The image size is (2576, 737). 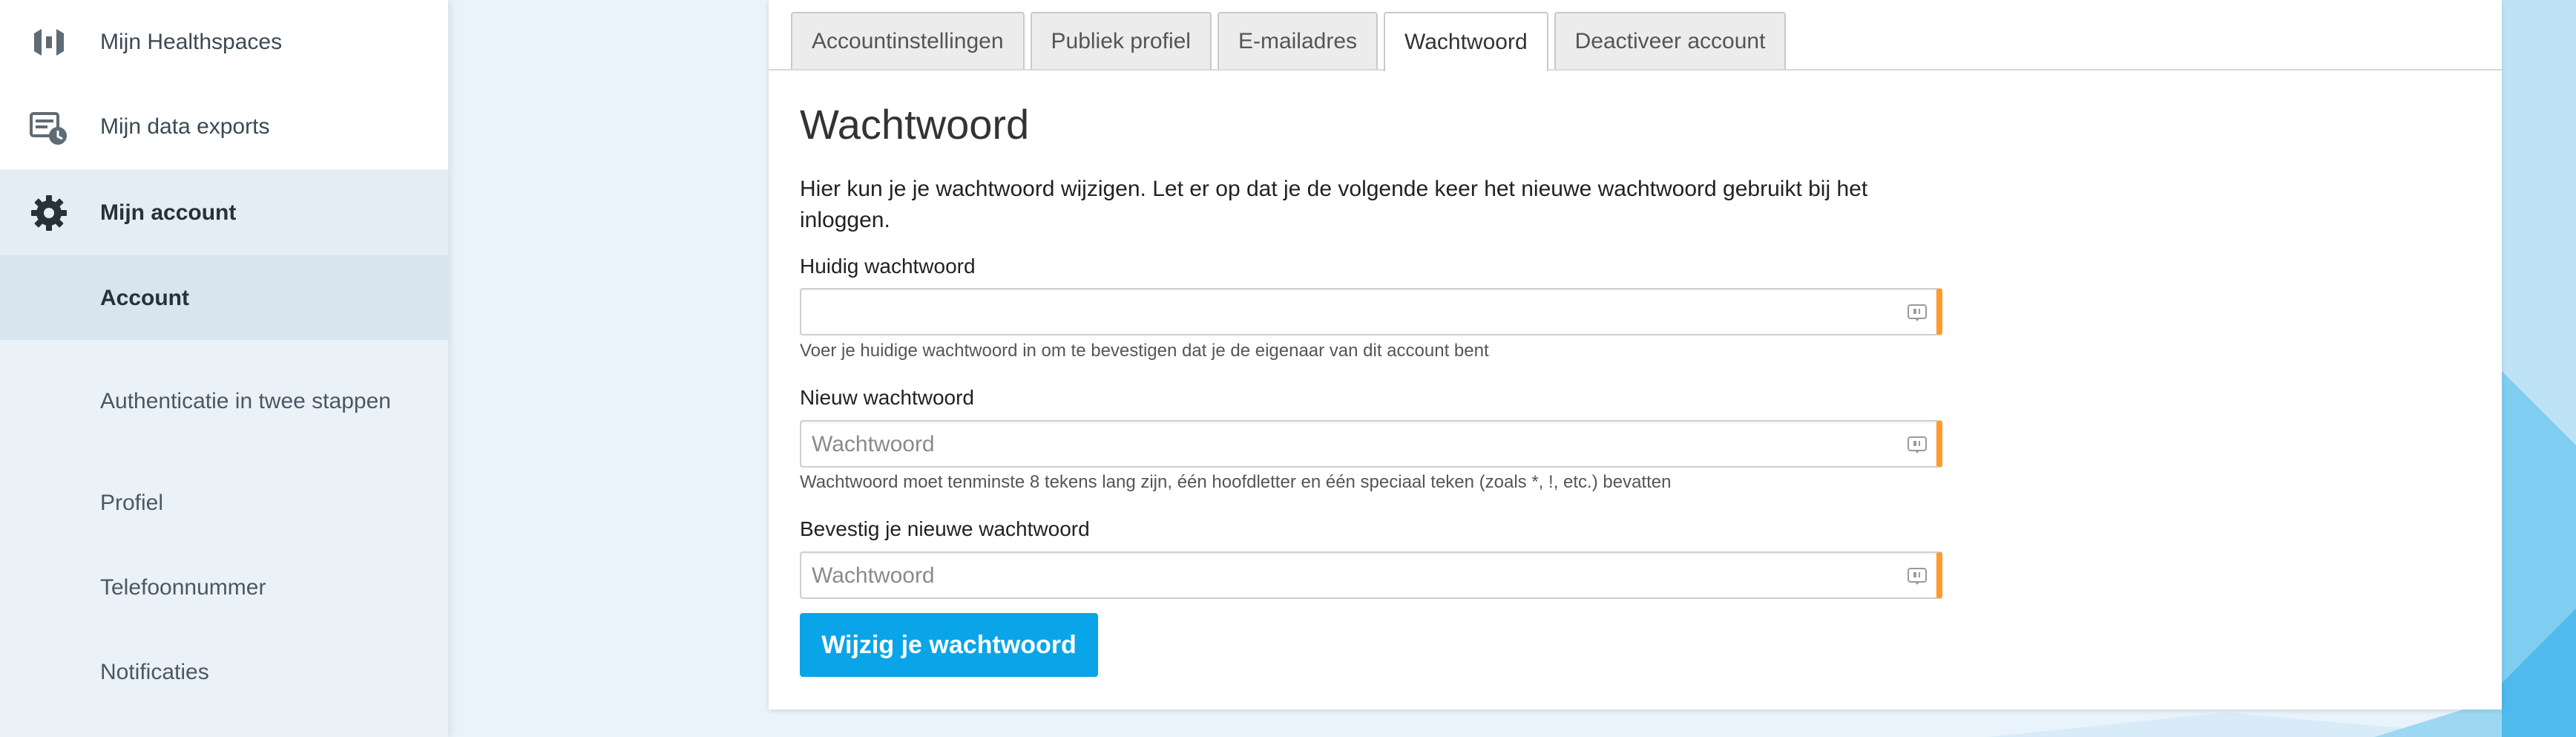 I want to click on change-password-button: Wijzig je wachtwoord, so click(x=949, y=645).